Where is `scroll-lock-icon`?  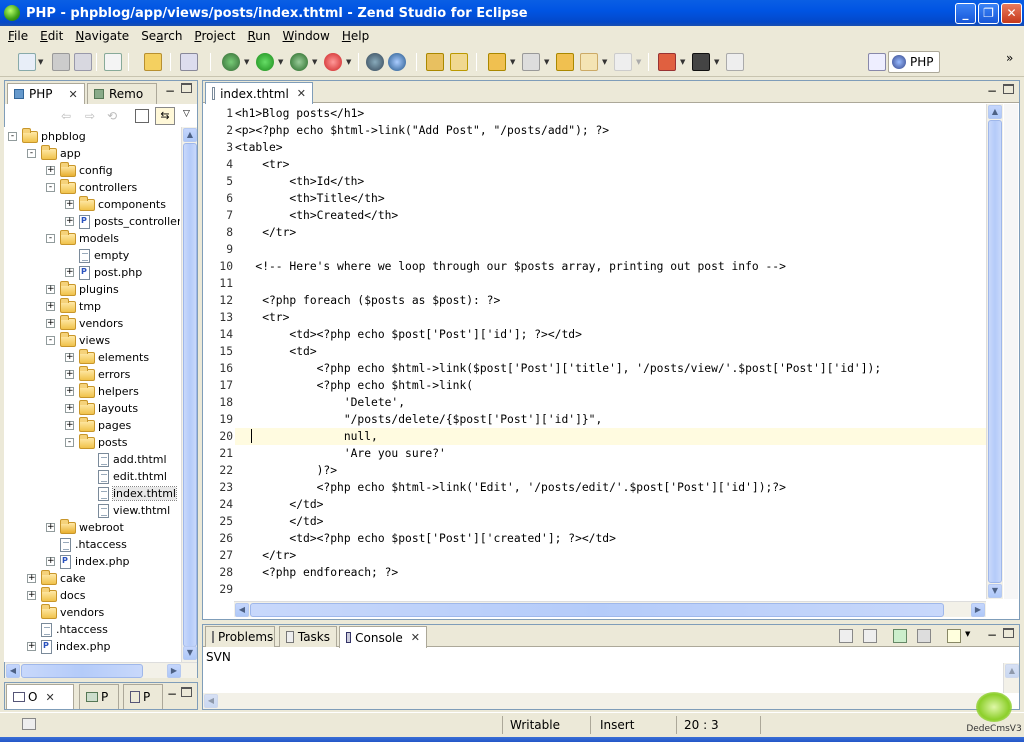 scroll-lock-icon is located at coordinates (870, 636).